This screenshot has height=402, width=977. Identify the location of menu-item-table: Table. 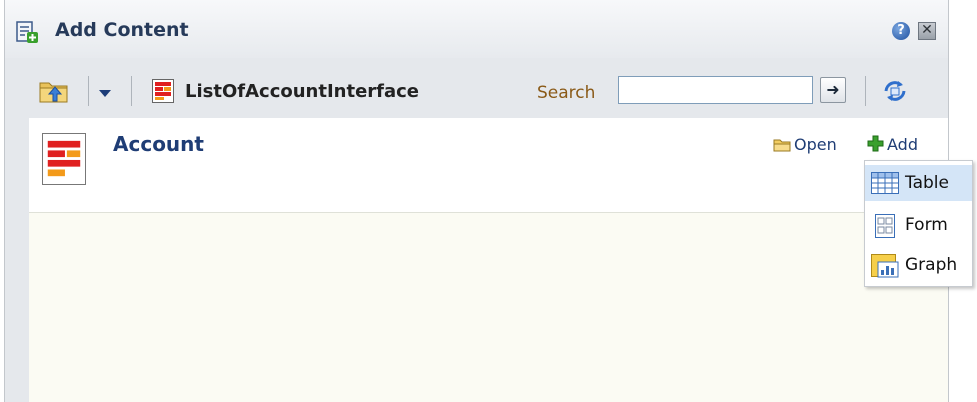
(918, 183).